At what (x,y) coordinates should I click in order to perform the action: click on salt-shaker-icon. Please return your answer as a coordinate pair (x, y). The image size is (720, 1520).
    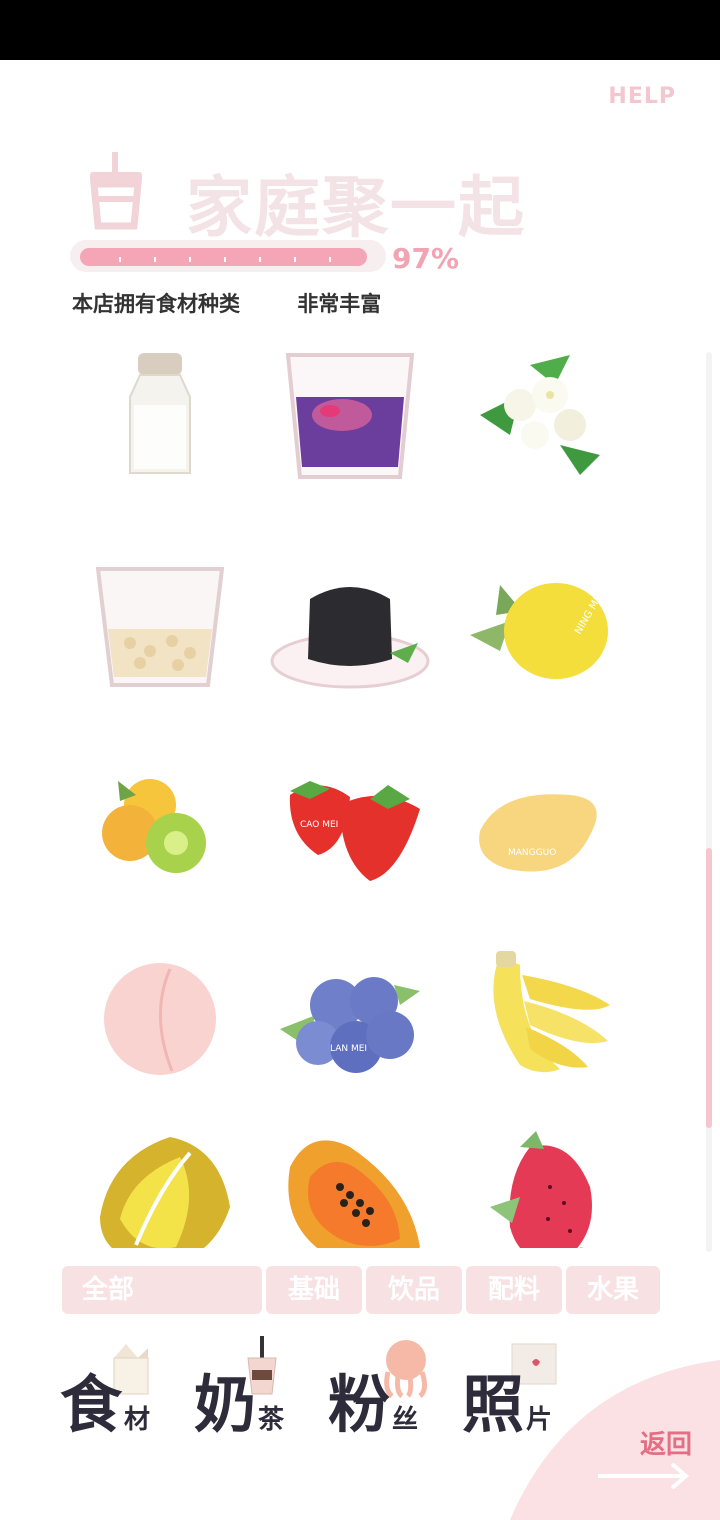
    Looking at the image, I should click on (160, 413).